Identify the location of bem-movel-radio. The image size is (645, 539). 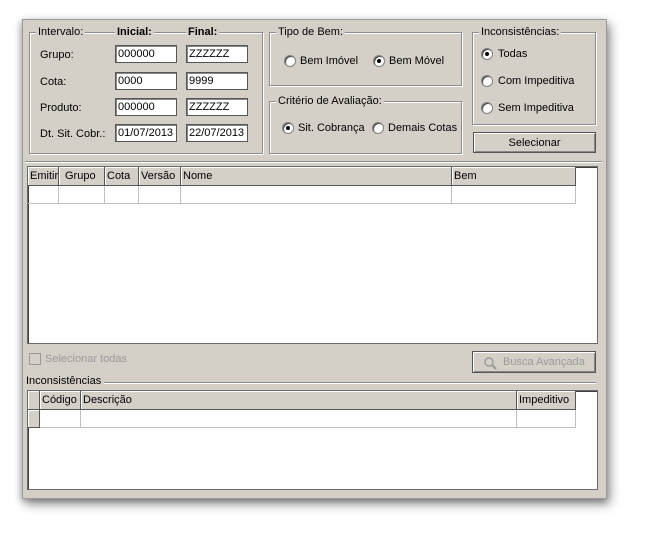
(379, 61).